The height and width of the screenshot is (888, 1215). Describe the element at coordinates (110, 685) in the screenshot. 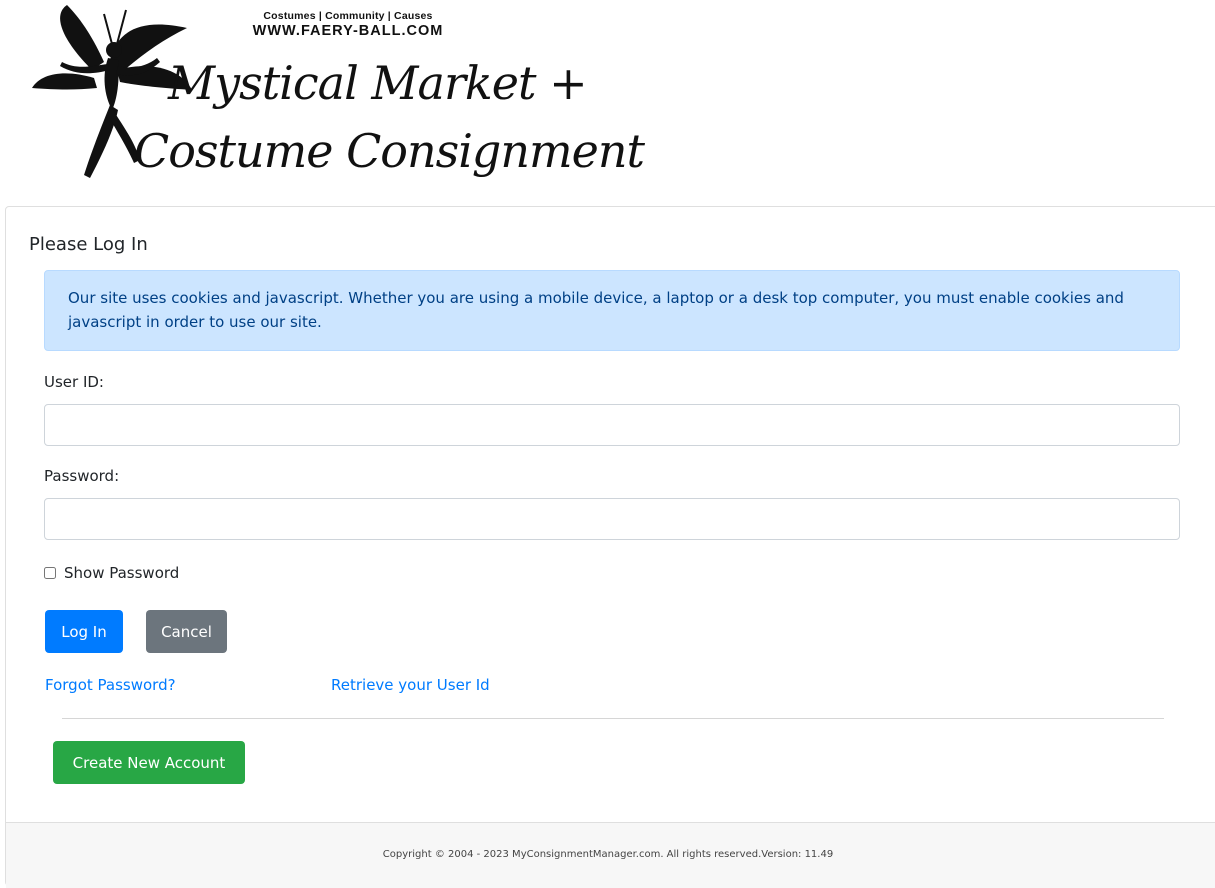

I see `forgot-password-link: Forgot Password?` at that location.